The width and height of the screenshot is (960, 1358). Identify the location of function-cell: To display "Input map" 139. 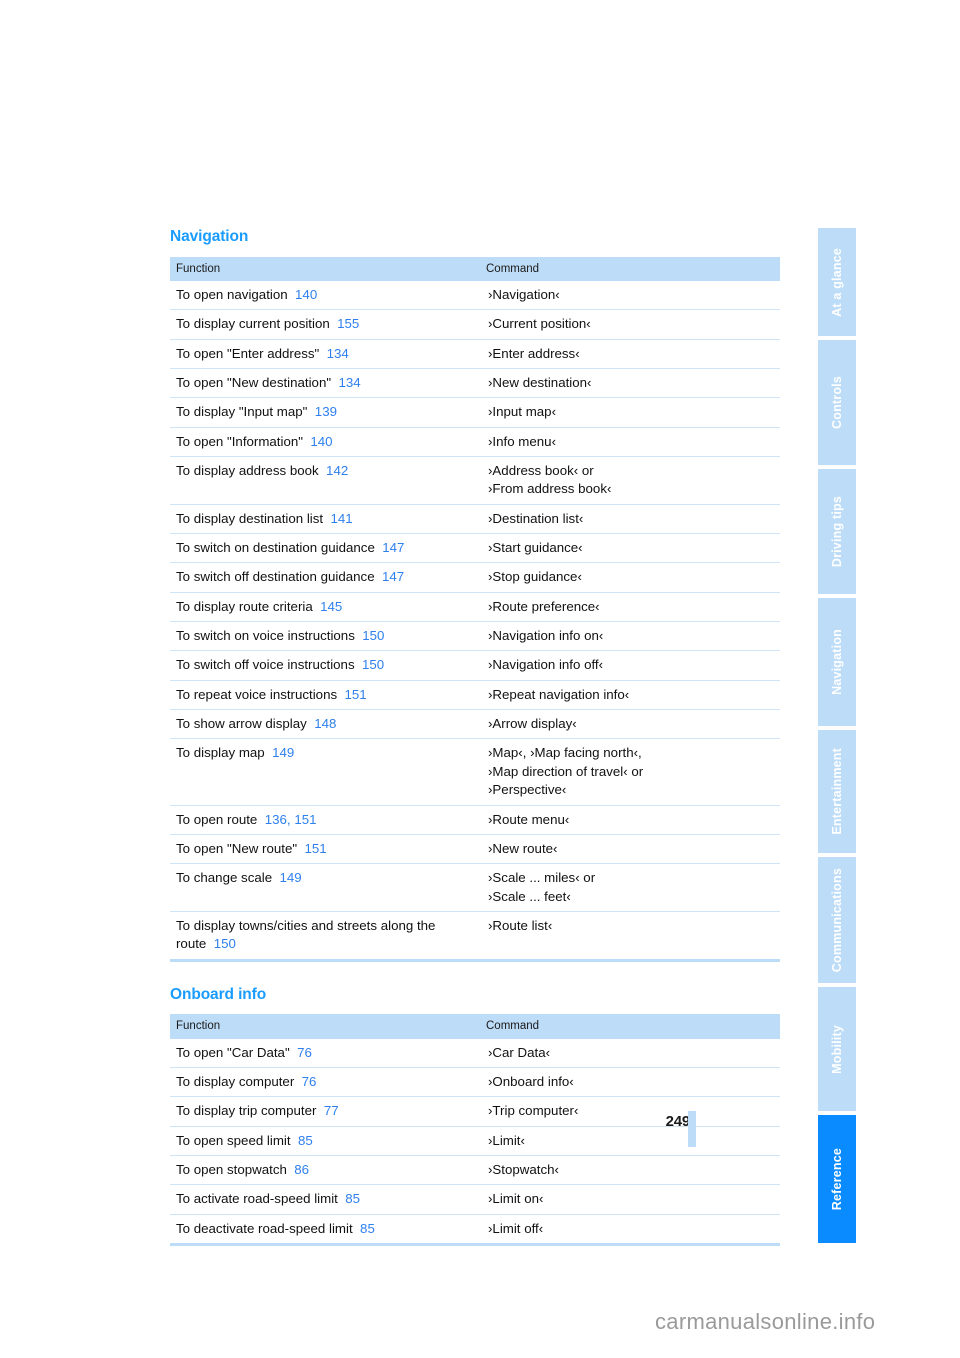
(325, 412).